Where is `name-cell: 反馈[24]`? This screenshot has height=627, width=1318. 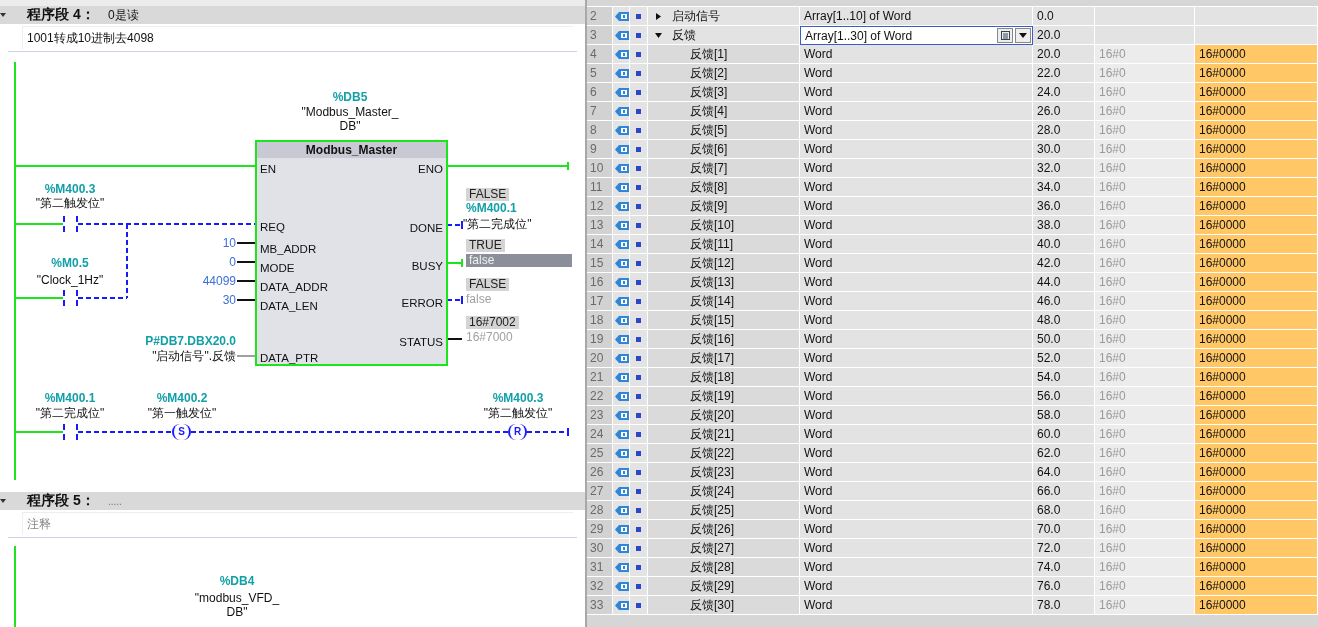 name-cell: 反馈[24] is located at coordinates (724, 491).